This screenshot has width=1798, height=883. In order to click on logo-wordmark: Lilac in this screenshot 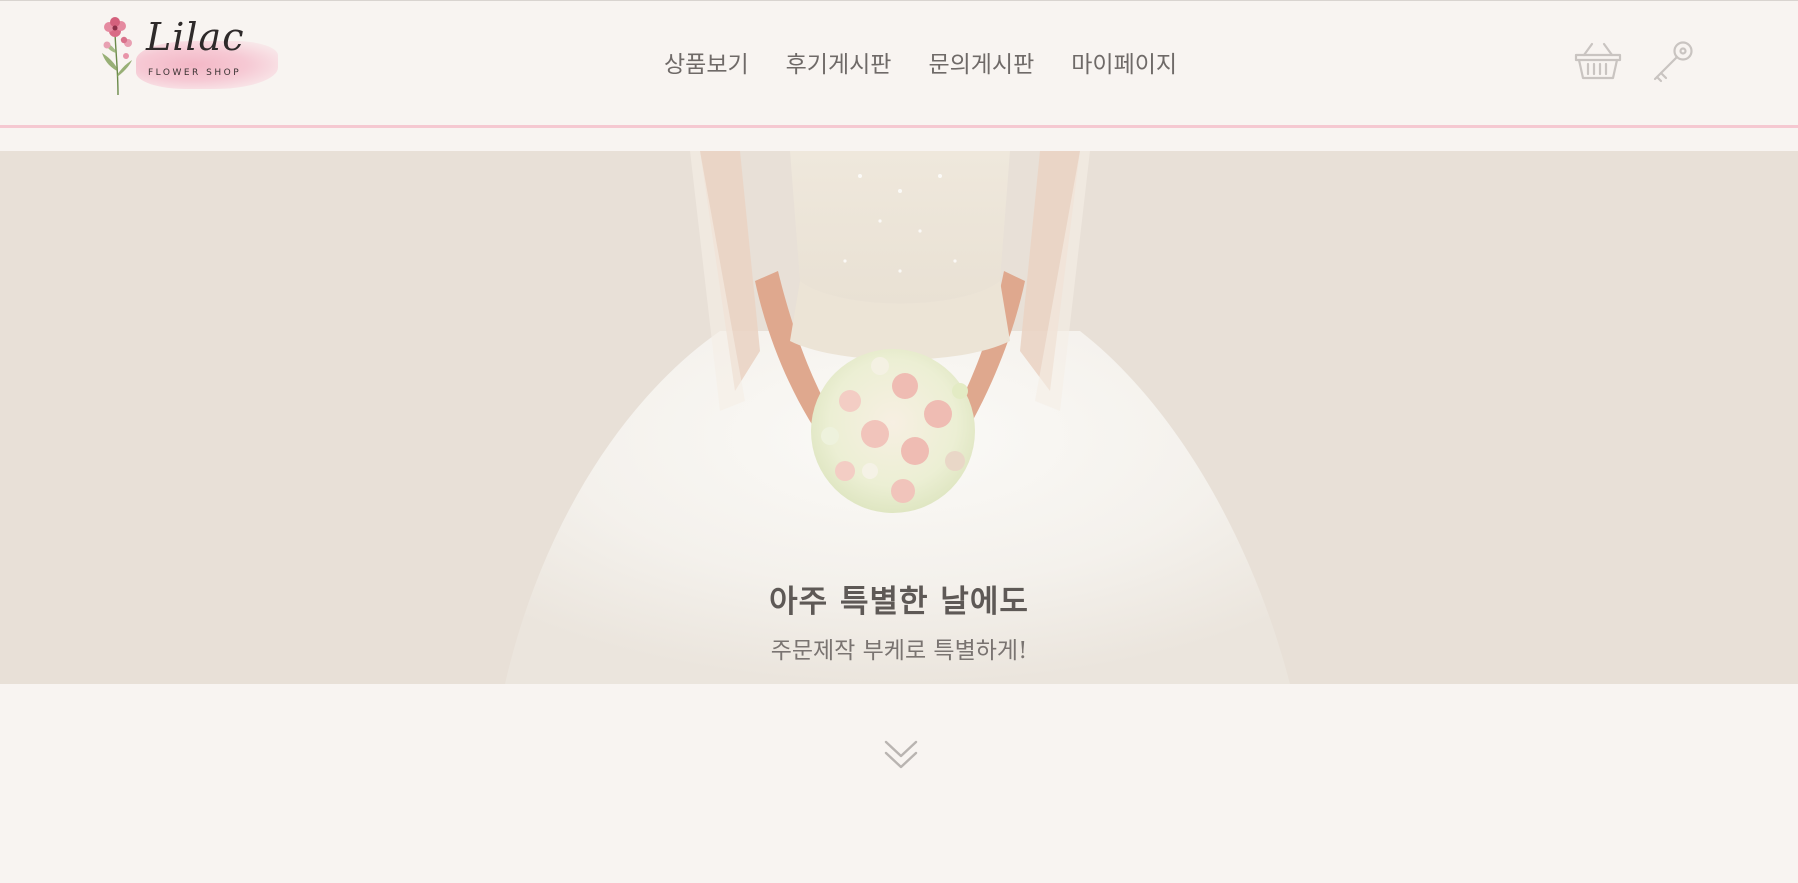, I will do `click(195, 37)`.